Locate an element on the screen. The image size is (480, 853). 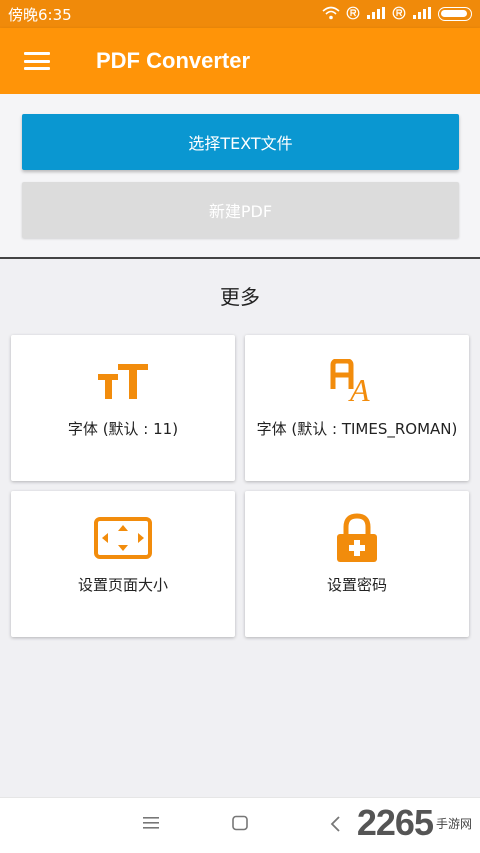
font-size-icon is located at coordinates (123, 382).